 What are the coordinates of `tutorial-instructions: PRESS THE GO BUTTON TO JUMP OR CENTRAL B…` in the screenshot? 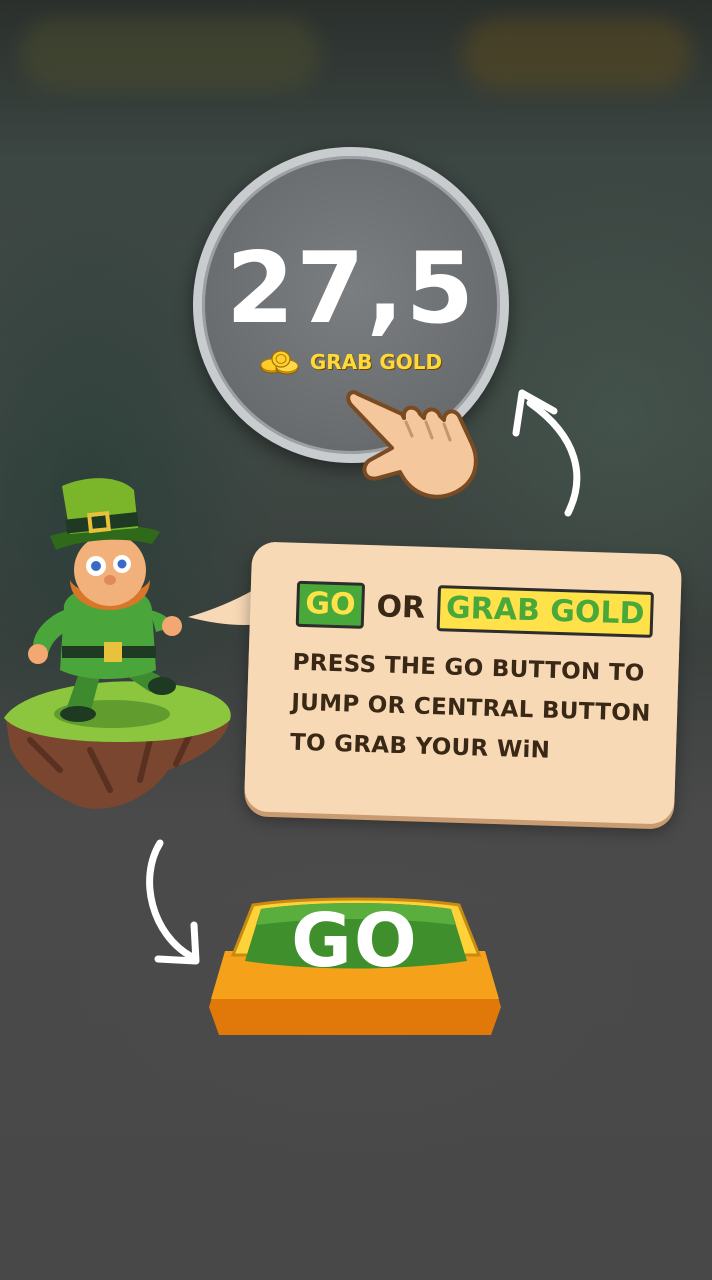 It's located at (471, 708).